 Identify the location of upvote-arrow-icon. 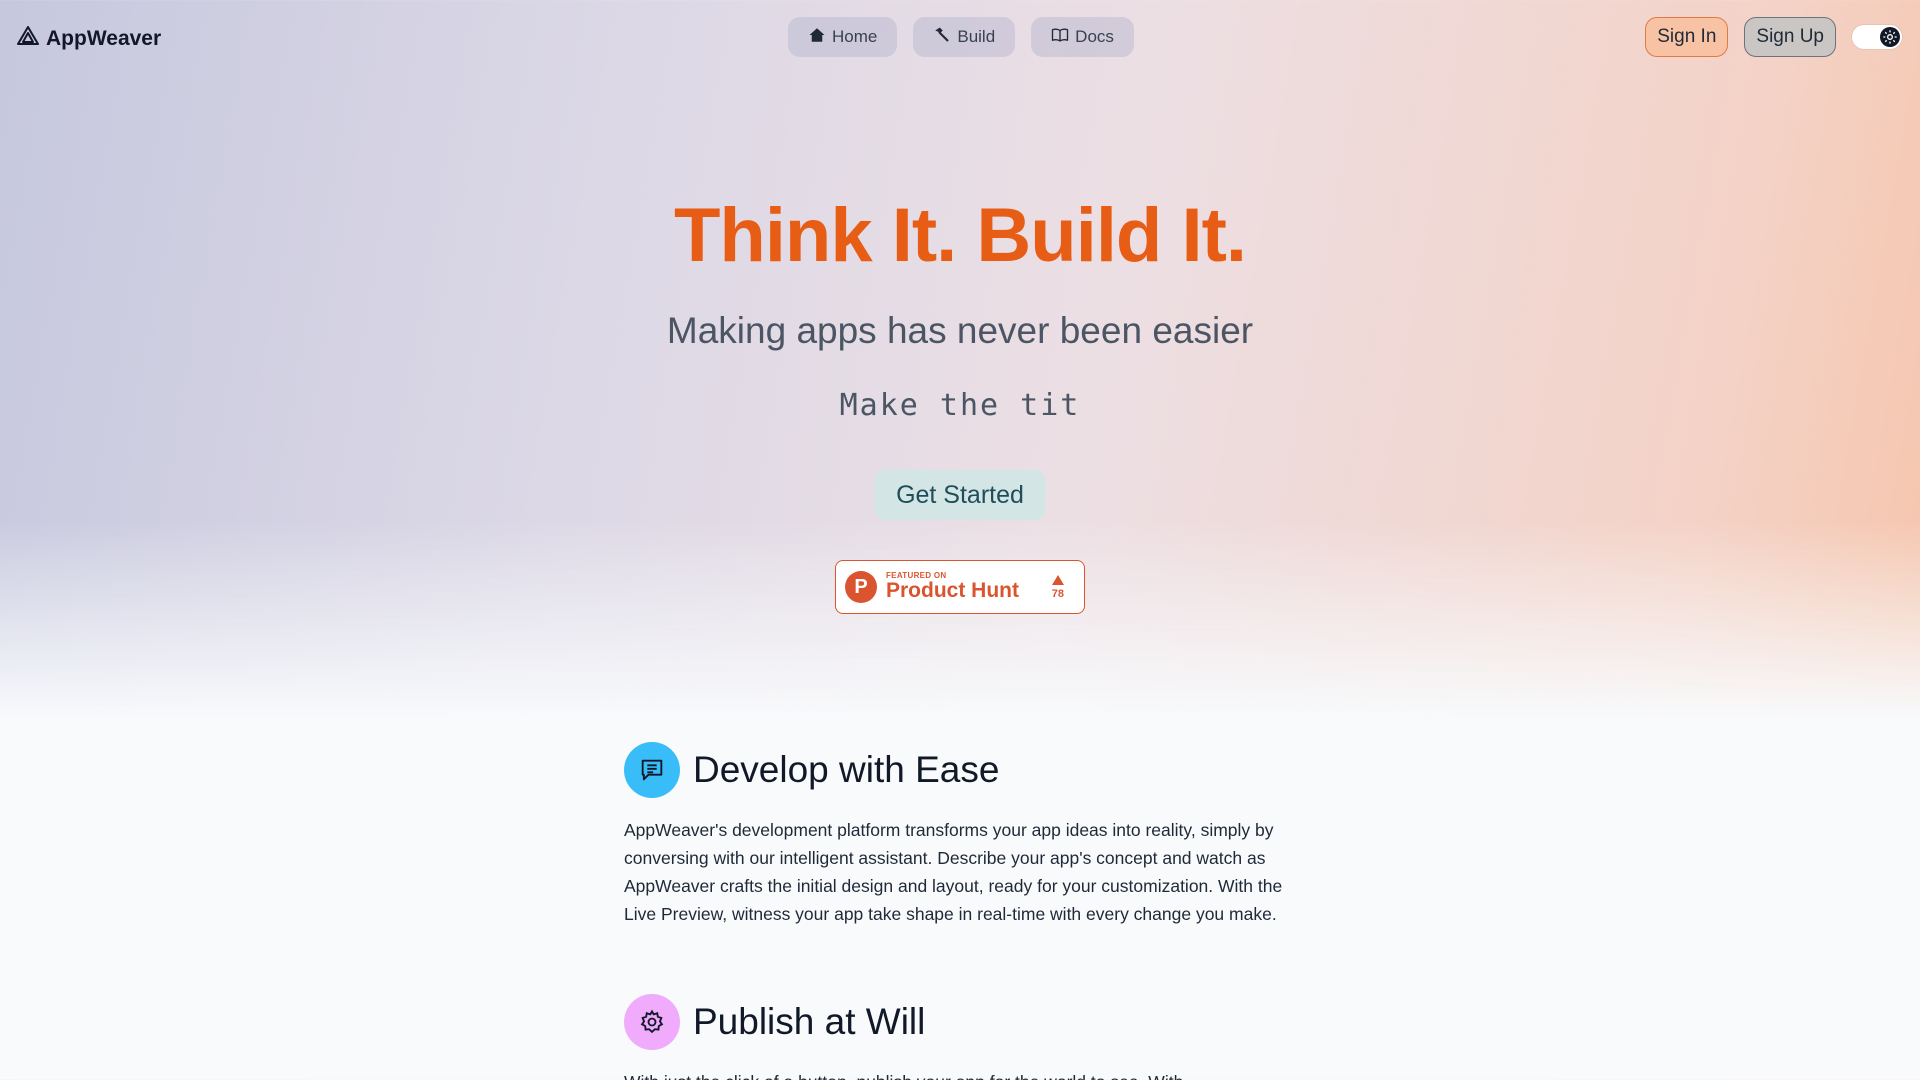
(1057, 579).